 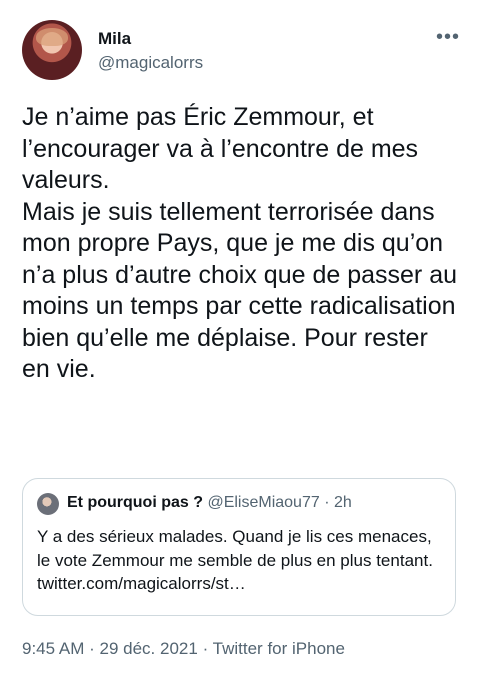 I want to click on quoted-header: Et pourquoi pas ? @EliseMiaou77 · 2h, so click(x=209, y=503).